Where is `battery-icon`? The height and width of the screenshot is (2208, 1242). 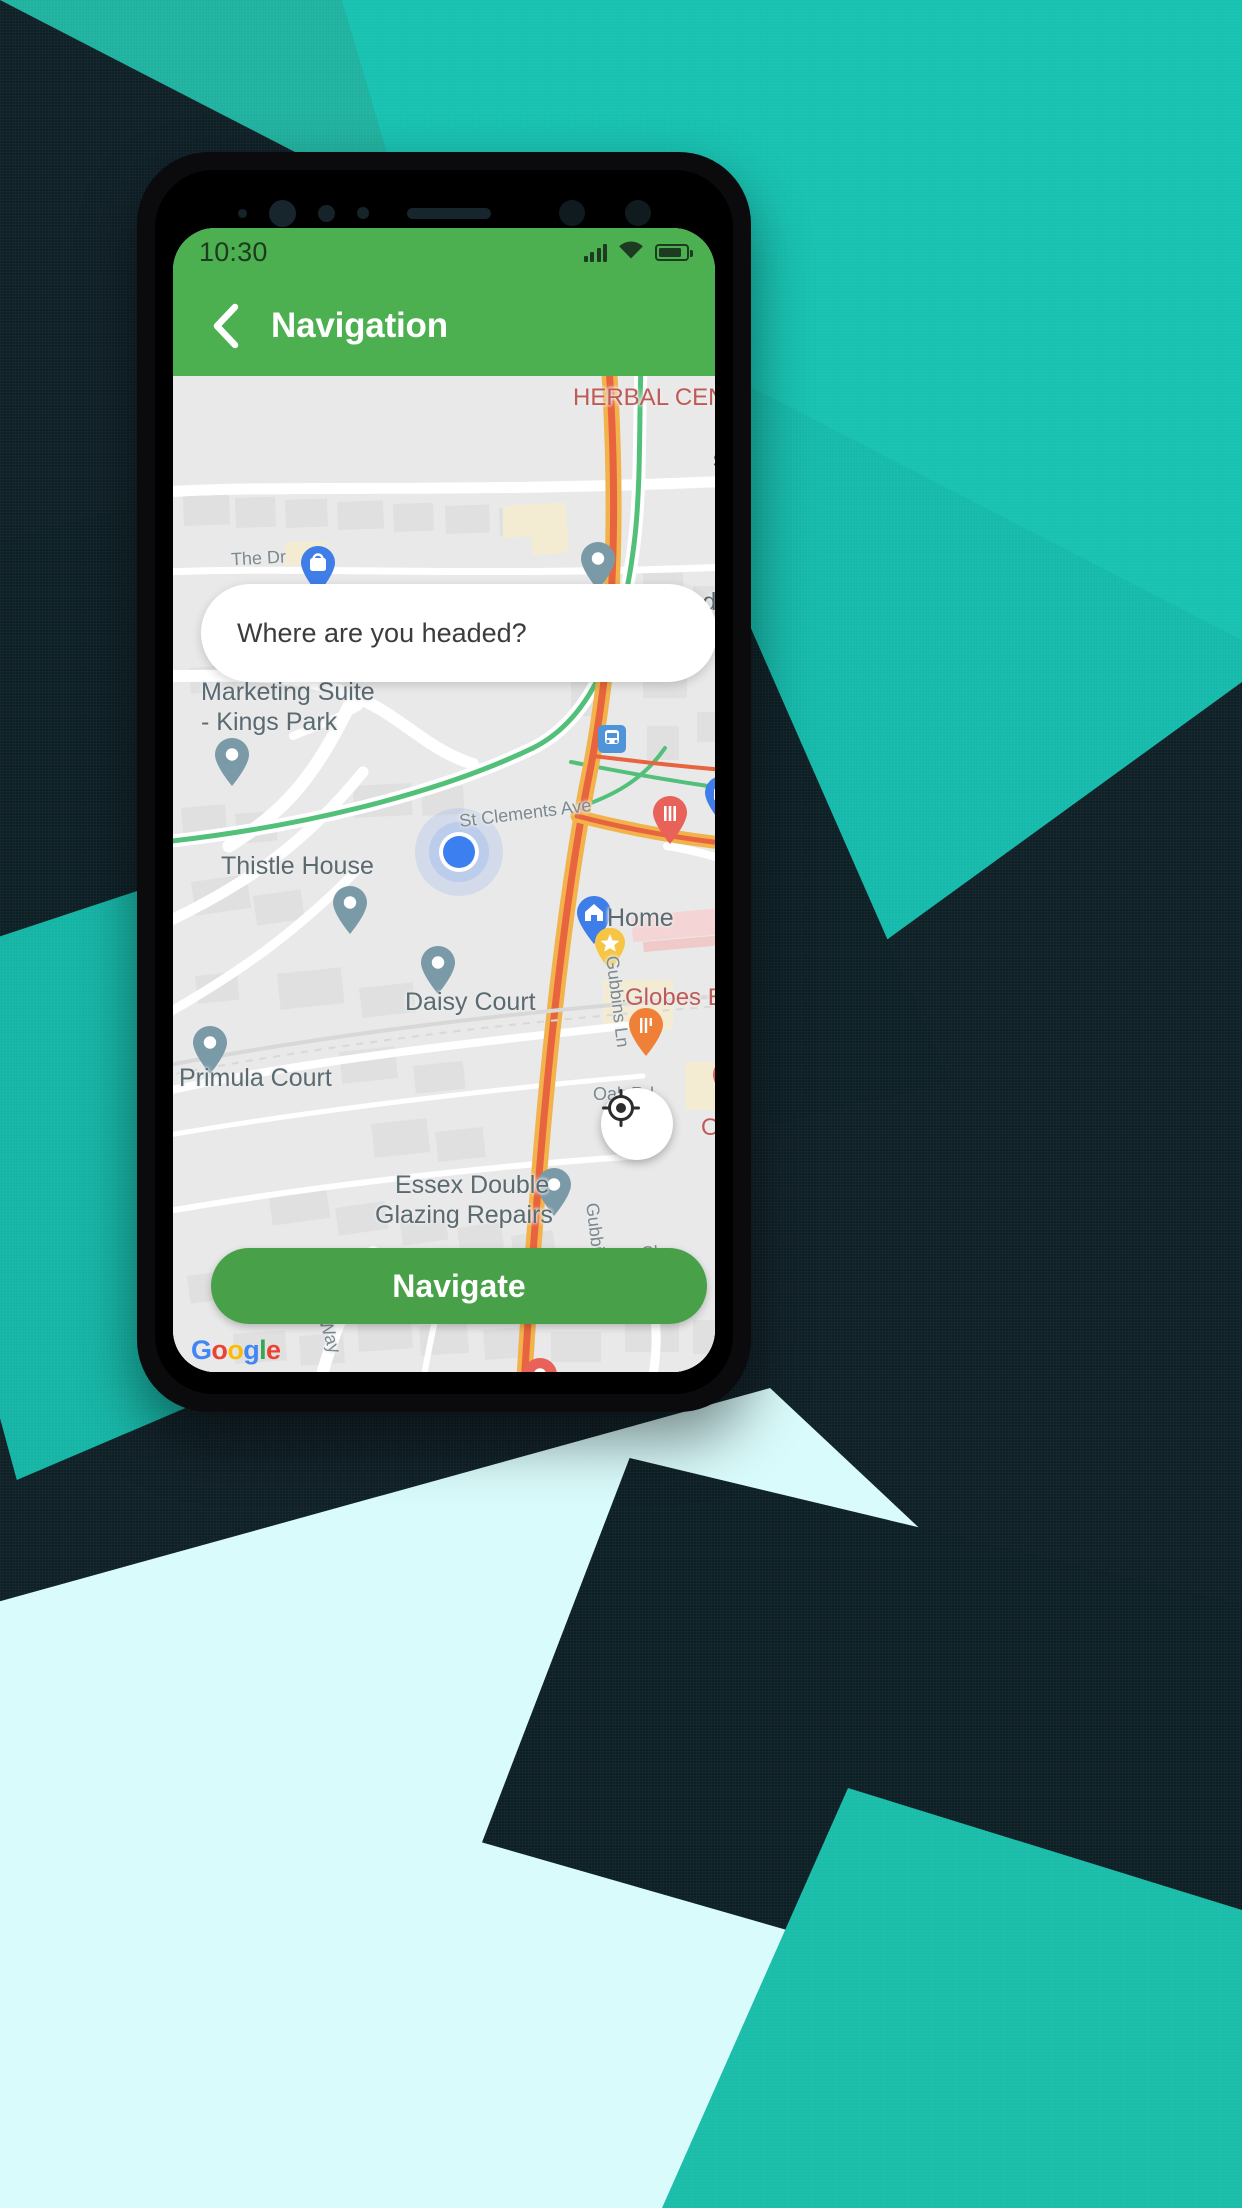 battery-icon is located at coordinates (674, 252).